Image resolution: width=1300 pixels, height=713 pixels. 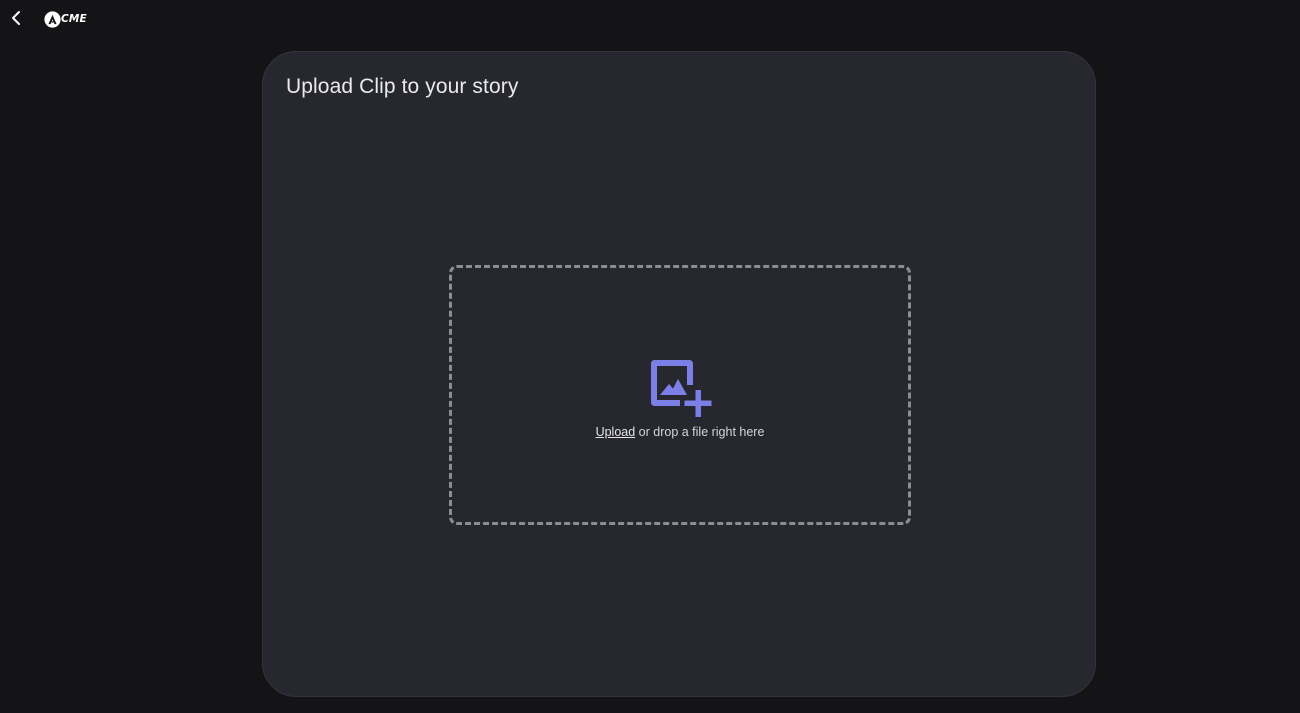 What do you see at coordinates (52, 19) in the screenshot?
I see `logo-mark-icon` at bounding box center [52, 19].